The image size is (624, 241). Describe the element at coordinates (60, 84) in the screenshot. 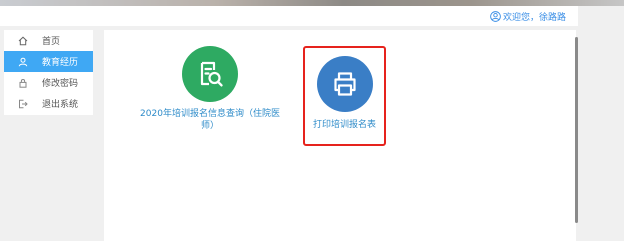

I see `sidebar-item-label: 修改密码` at that location.